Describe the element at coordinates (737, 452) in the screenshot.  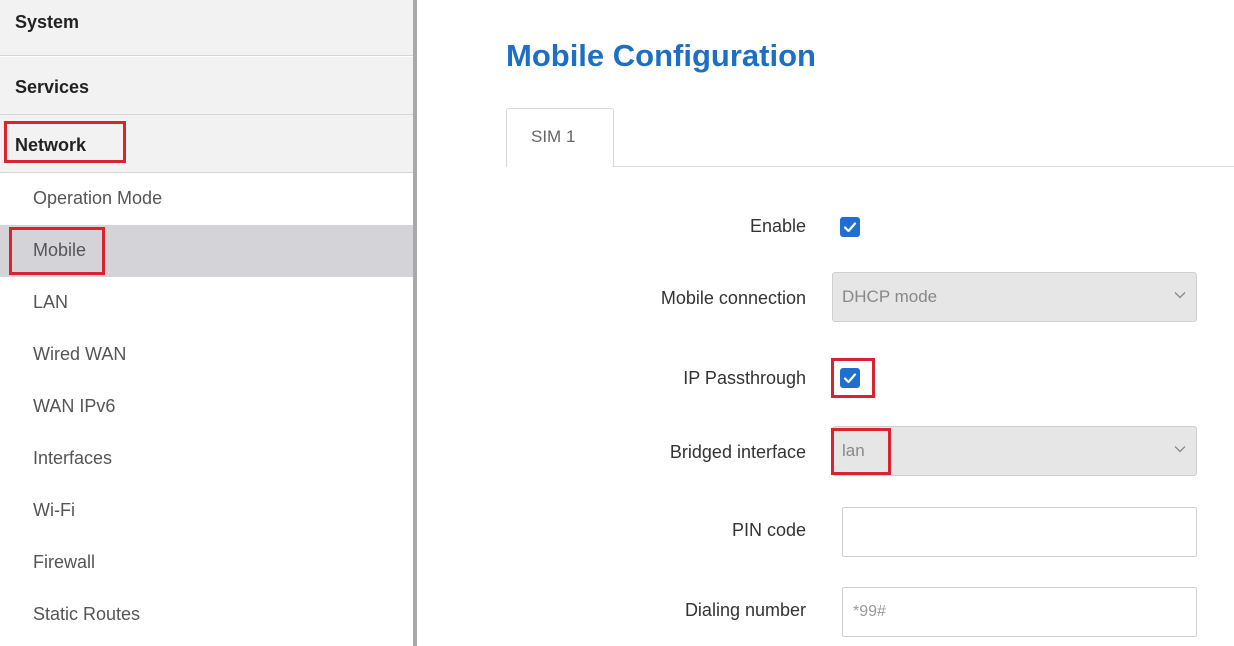
I see `bridged-interface-label: Bridged interface` at that location.